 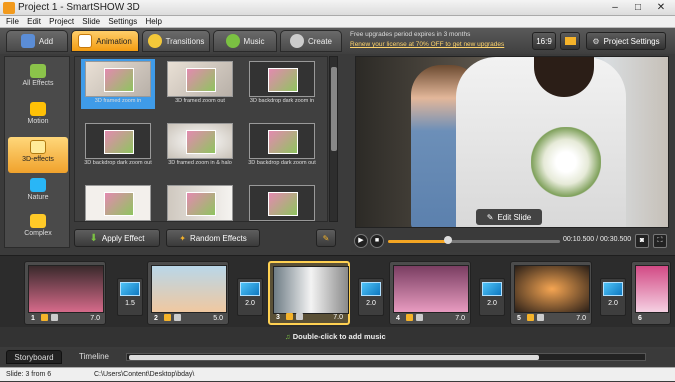 What do you see at coordinates (430, 293) in the screenshot?
I see `slide-thumbnail-4: 4 7.0` at bounding box center [430, 293].